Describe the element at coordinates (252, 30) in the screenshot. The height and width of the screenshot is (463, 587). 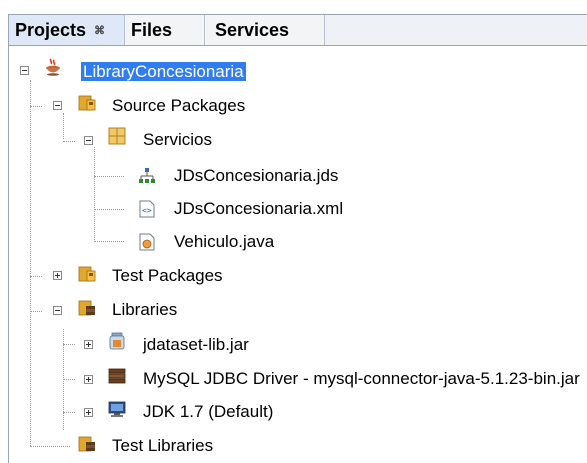
I see `tab-services-label: Services` at that location.